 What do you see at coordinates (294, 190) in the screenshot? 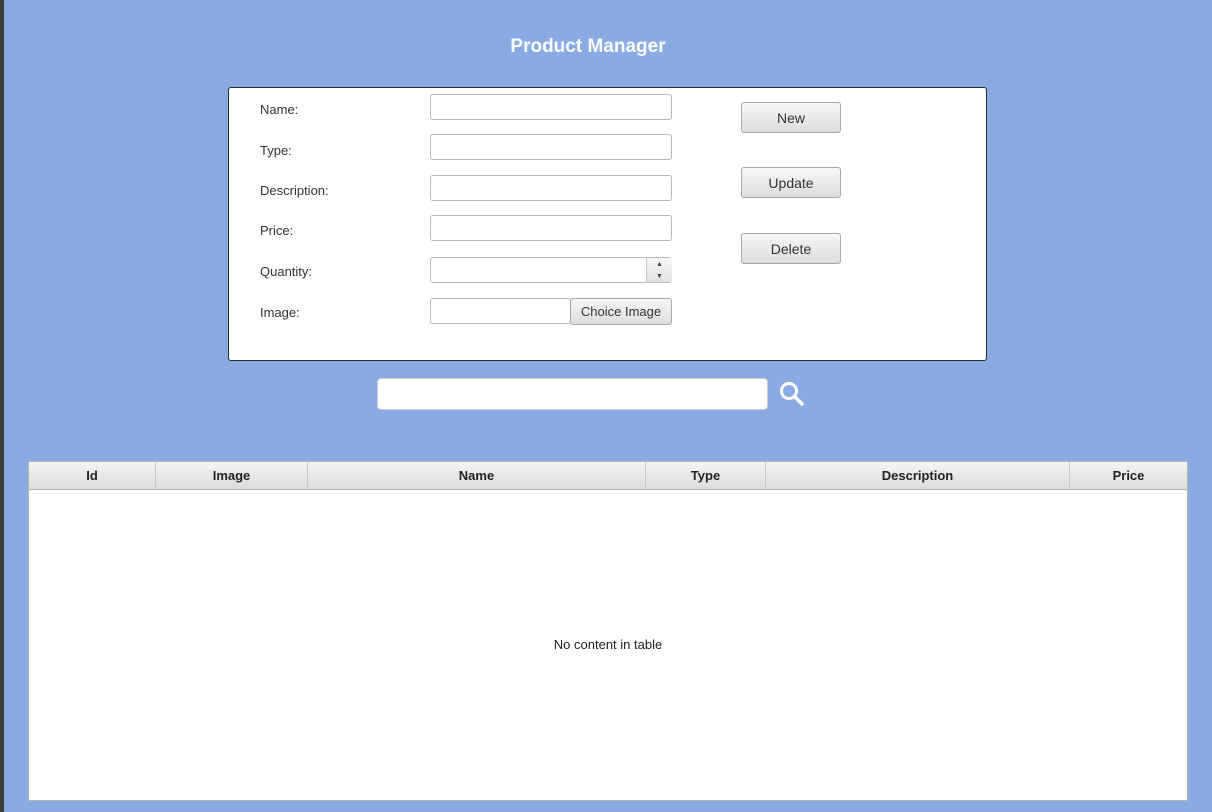
I see `description-label: Description:` at bounding box center [294, 190].